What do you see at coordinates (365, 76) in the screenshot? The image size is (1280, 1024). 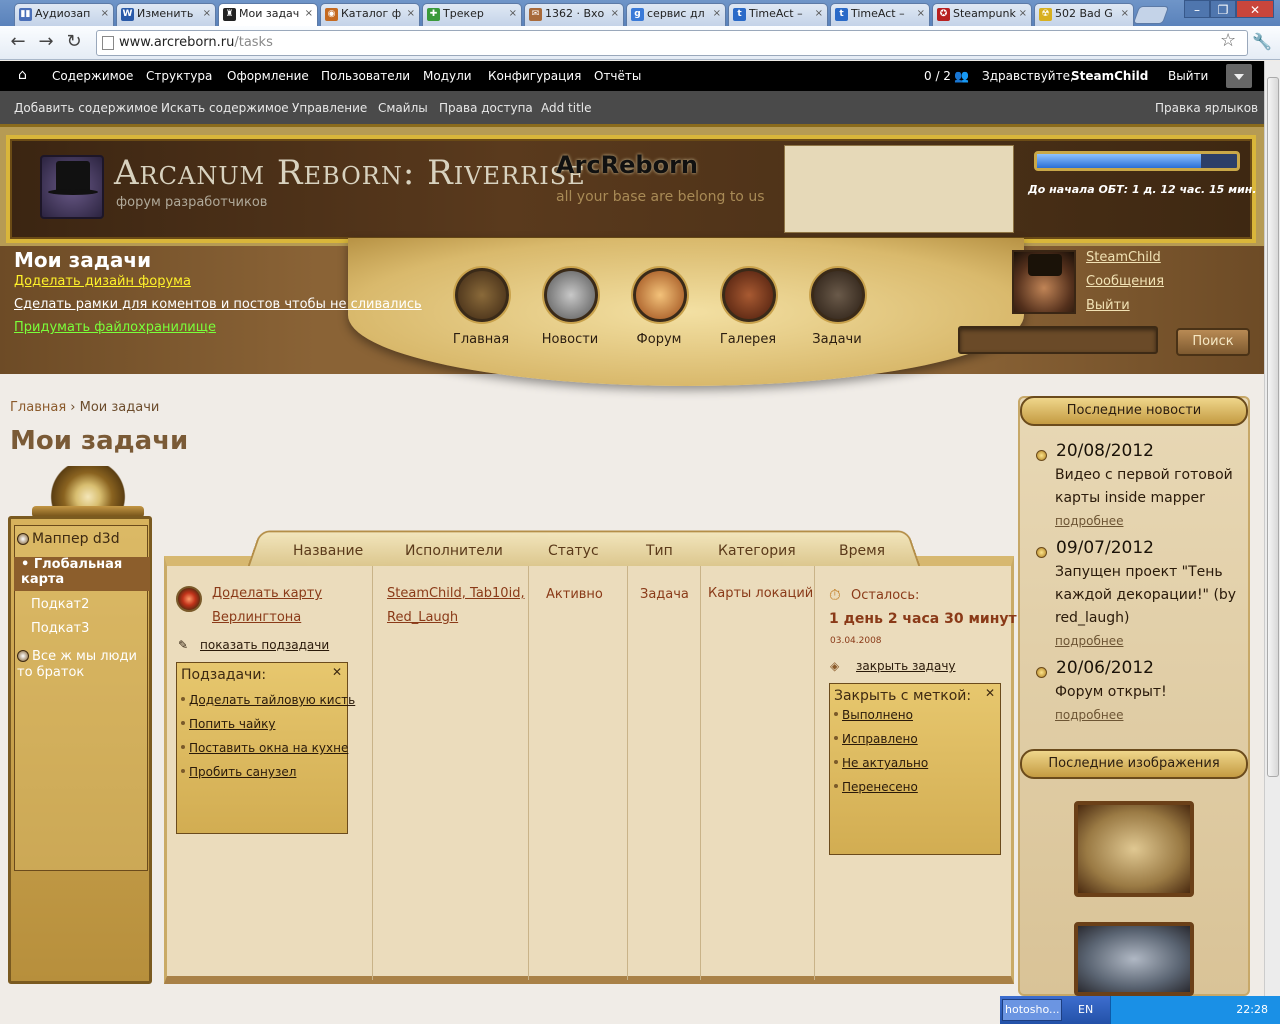 I see `admin-menu-users: Пользователи` at bounding box center [365, 76].